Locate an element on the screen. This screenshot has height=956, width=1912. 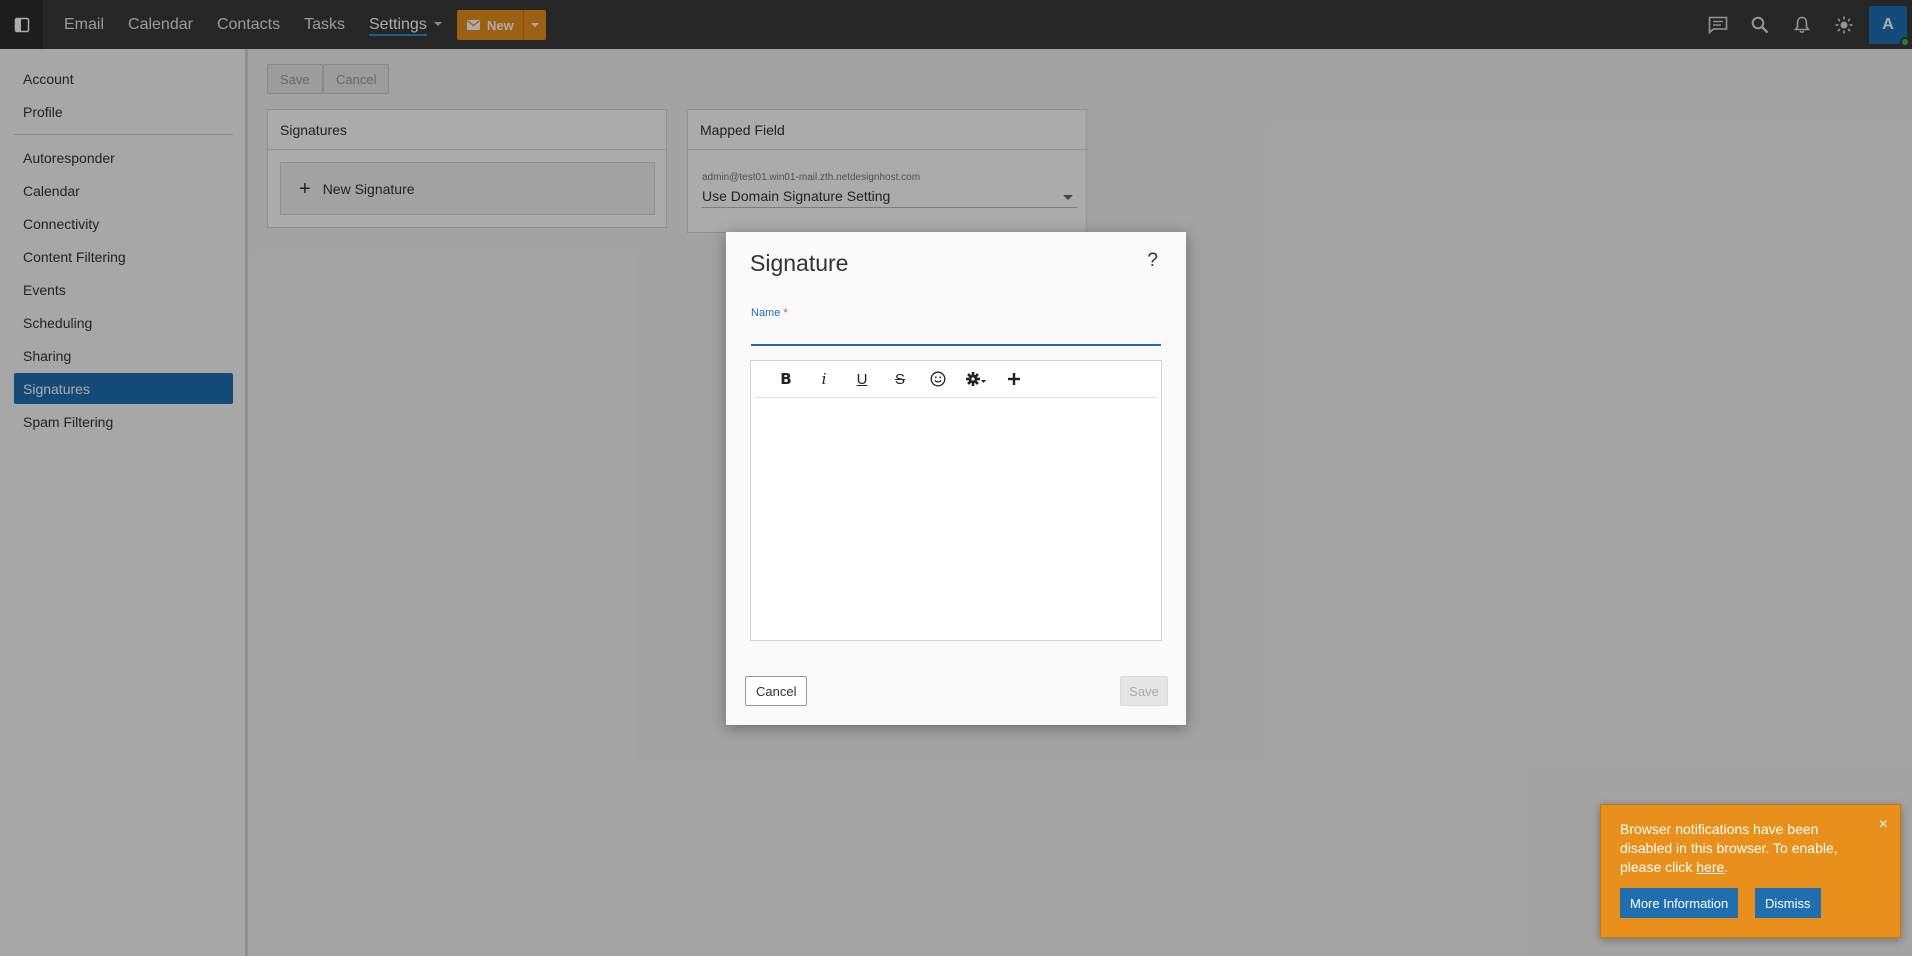
toast-message-end: . is located at coordinates (1726, 867).